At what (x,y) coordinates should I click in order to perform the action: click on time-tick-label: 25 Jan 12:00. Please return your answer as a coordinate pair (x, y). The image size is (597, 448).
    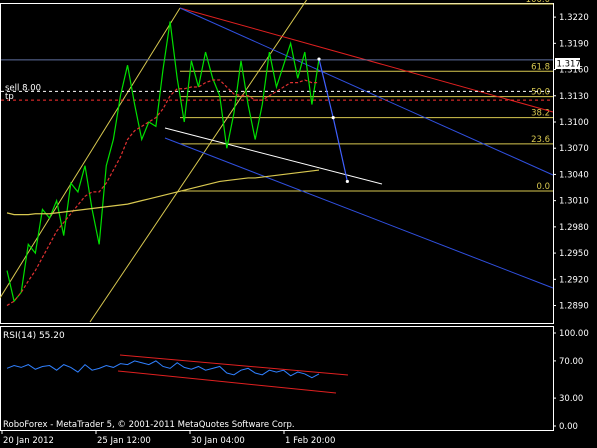
    Looking at the image, I should click on (124, 441).